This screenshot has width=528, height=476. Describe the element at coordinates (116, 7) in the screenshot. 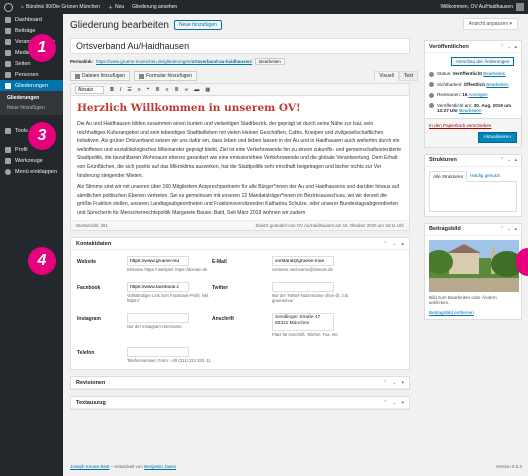

I see `new-content-link: ＋ Neu` at that location.